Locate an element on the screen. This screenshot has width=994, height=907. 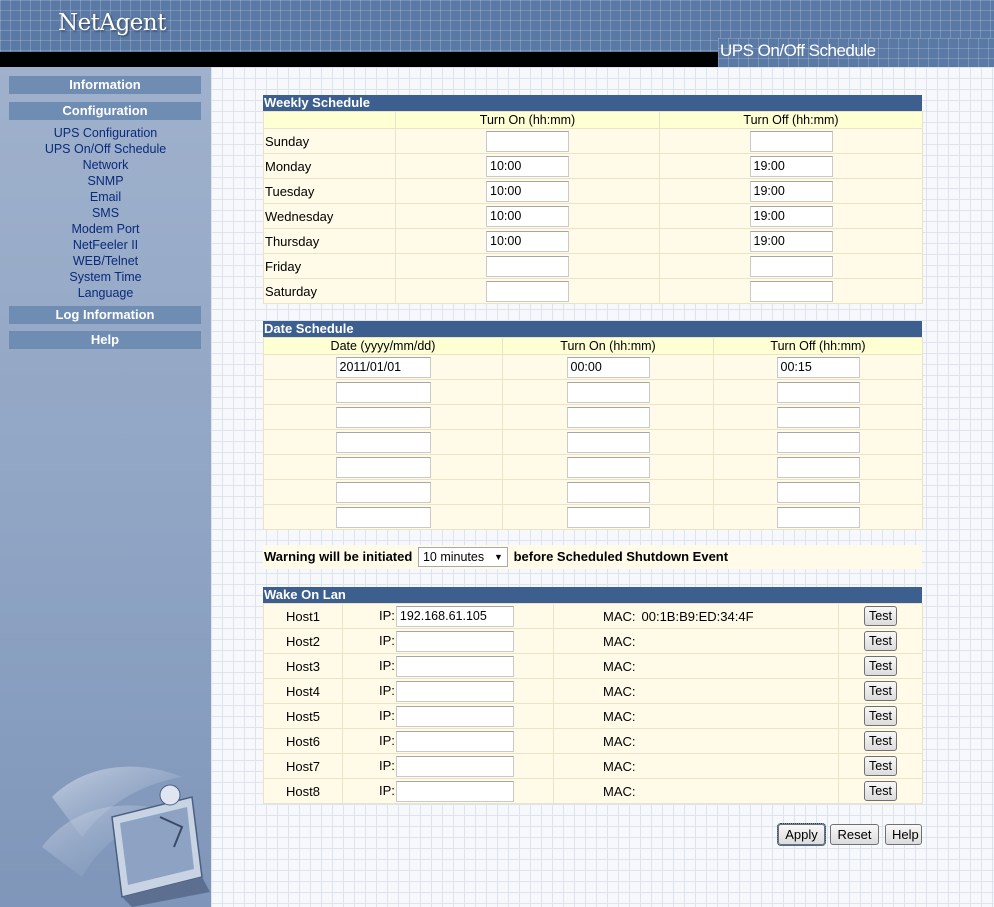
sidebar-config-link: Language is located at coordinates (105, 293).